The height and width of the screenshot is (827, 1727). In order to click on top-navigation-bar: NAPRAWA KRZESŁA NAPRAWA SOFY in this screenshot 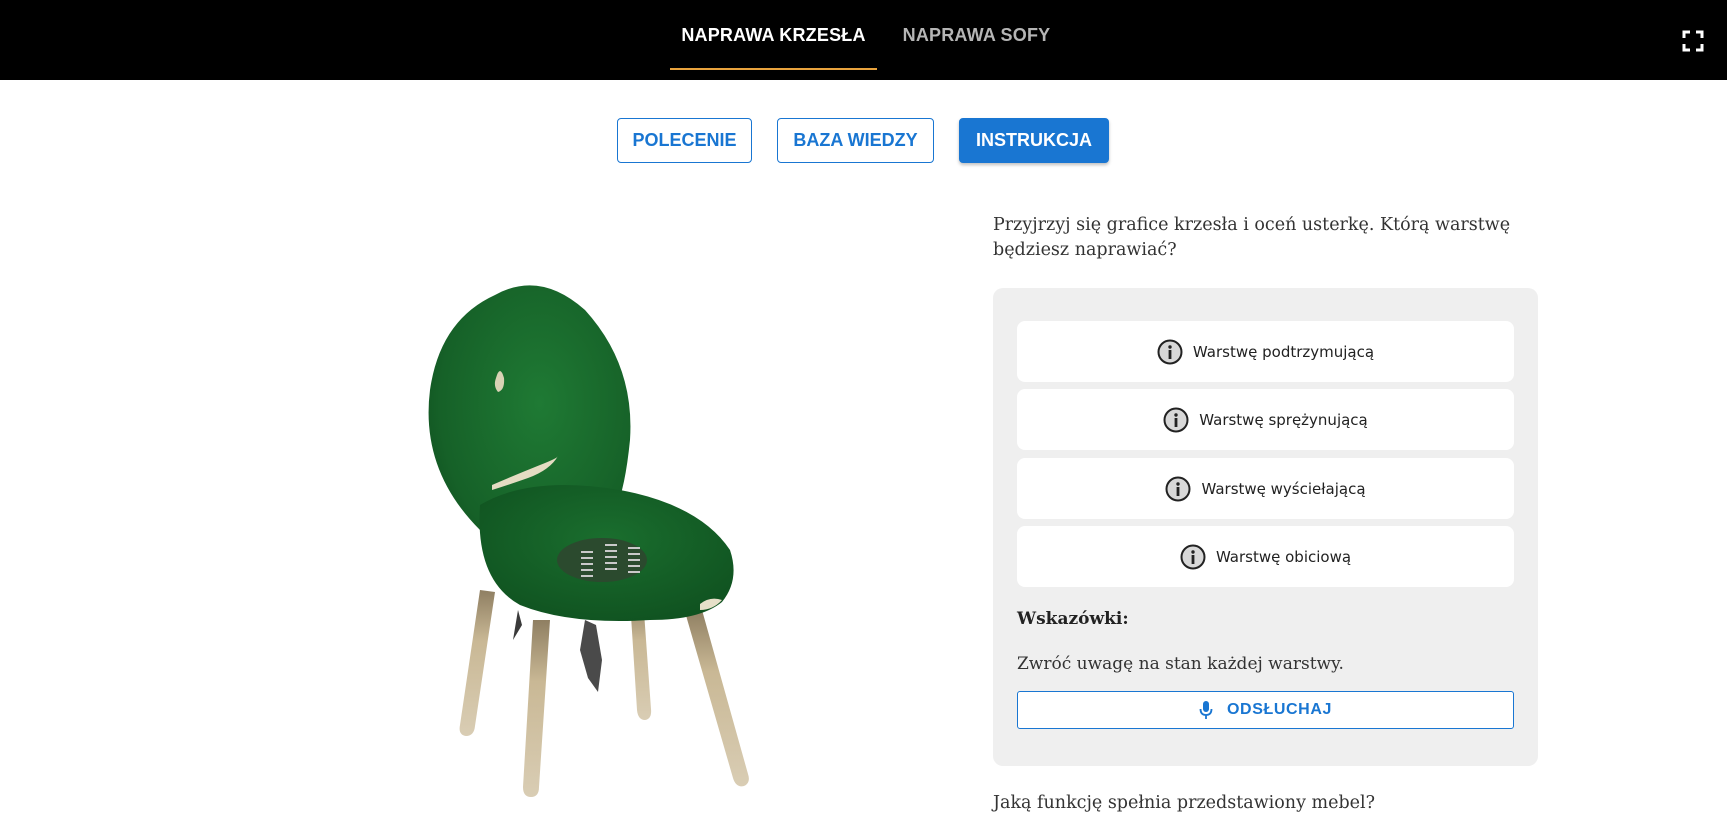, I will do `click(863, 40)`.